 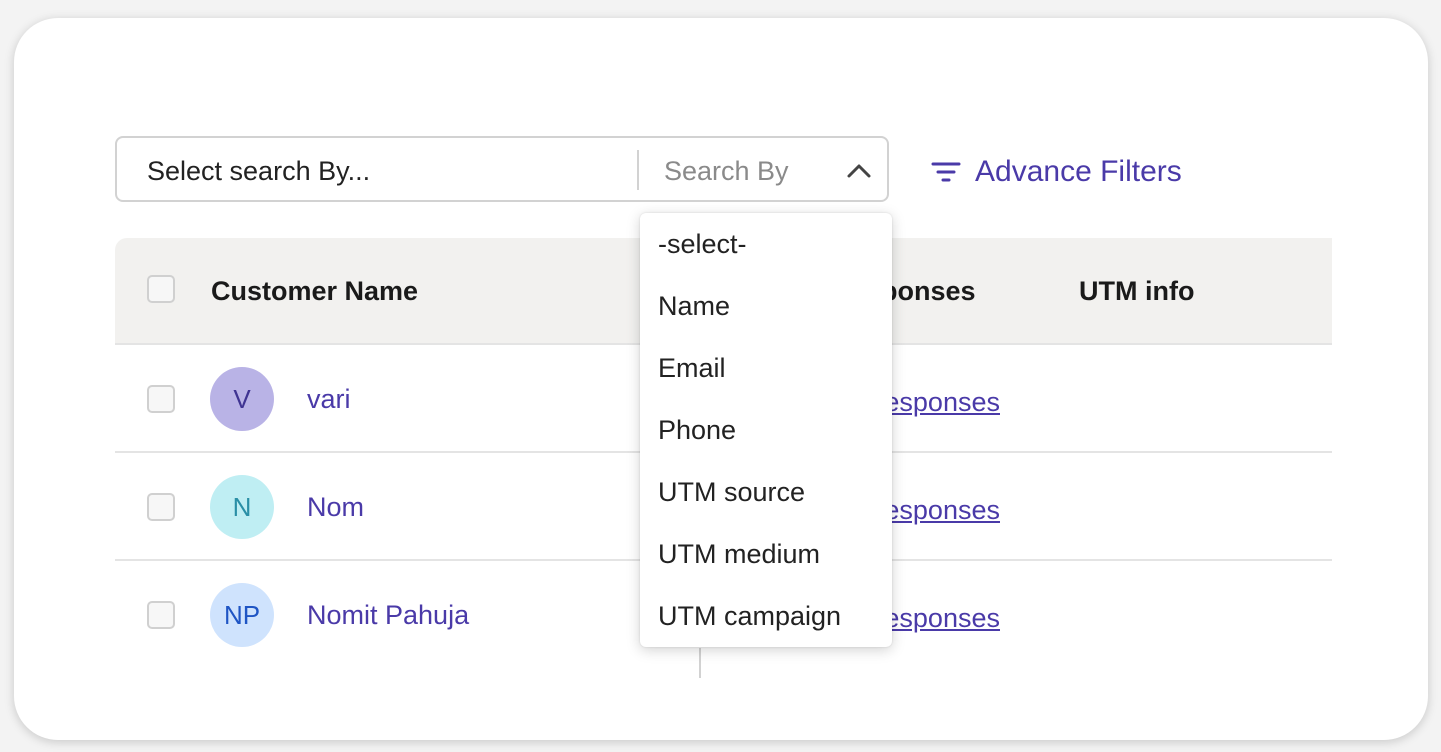 I want to click on dropdown-option-phone: Phone, so click(x=773, y=430).